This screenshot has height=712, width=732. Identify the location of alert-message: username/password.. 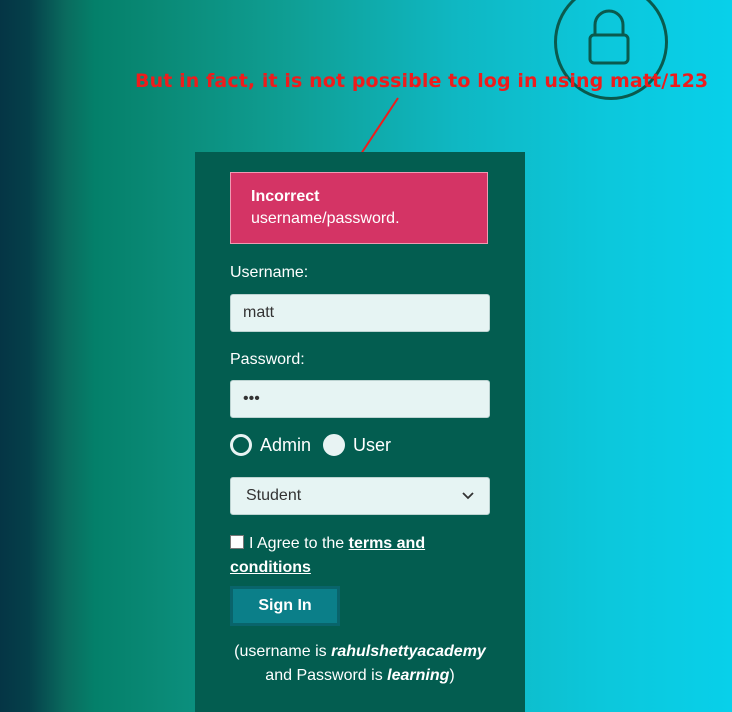
(325, 218).